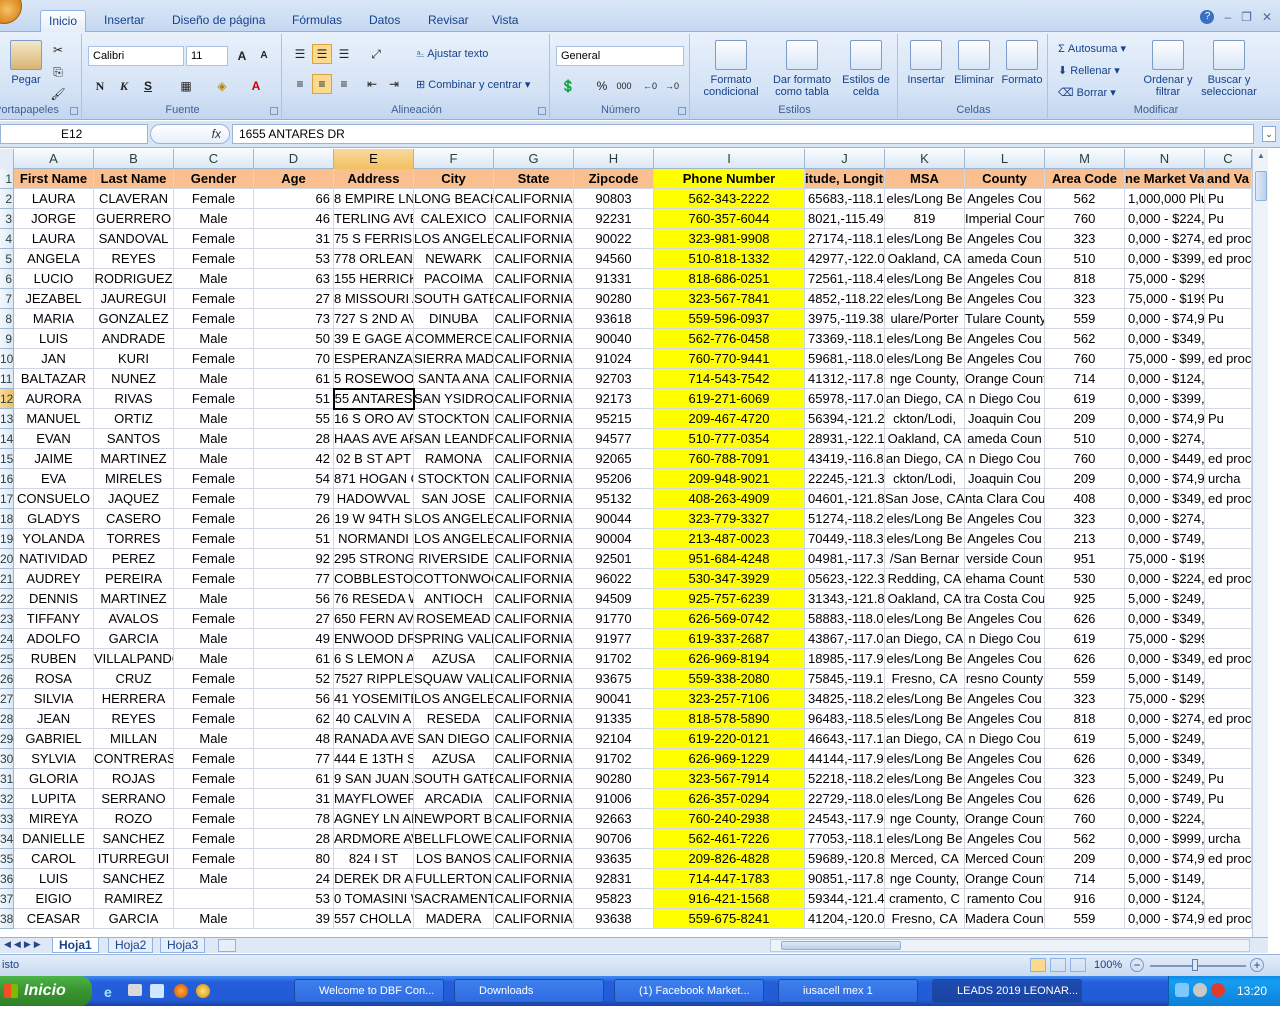 The height and width of the screenshot is (1024, 1280). What do you see at coordinates (1165, 339) in the screenshot?
I see `cell: 0,000 - $349,999` at bounding box center [1165, 339].